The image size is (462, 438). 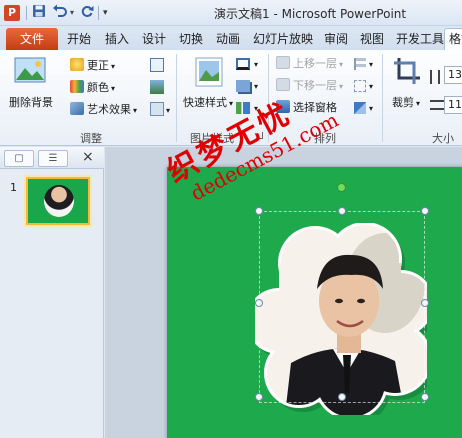 I want to click on corrections-button: 更正 ▾, so click(x=92, y=66).